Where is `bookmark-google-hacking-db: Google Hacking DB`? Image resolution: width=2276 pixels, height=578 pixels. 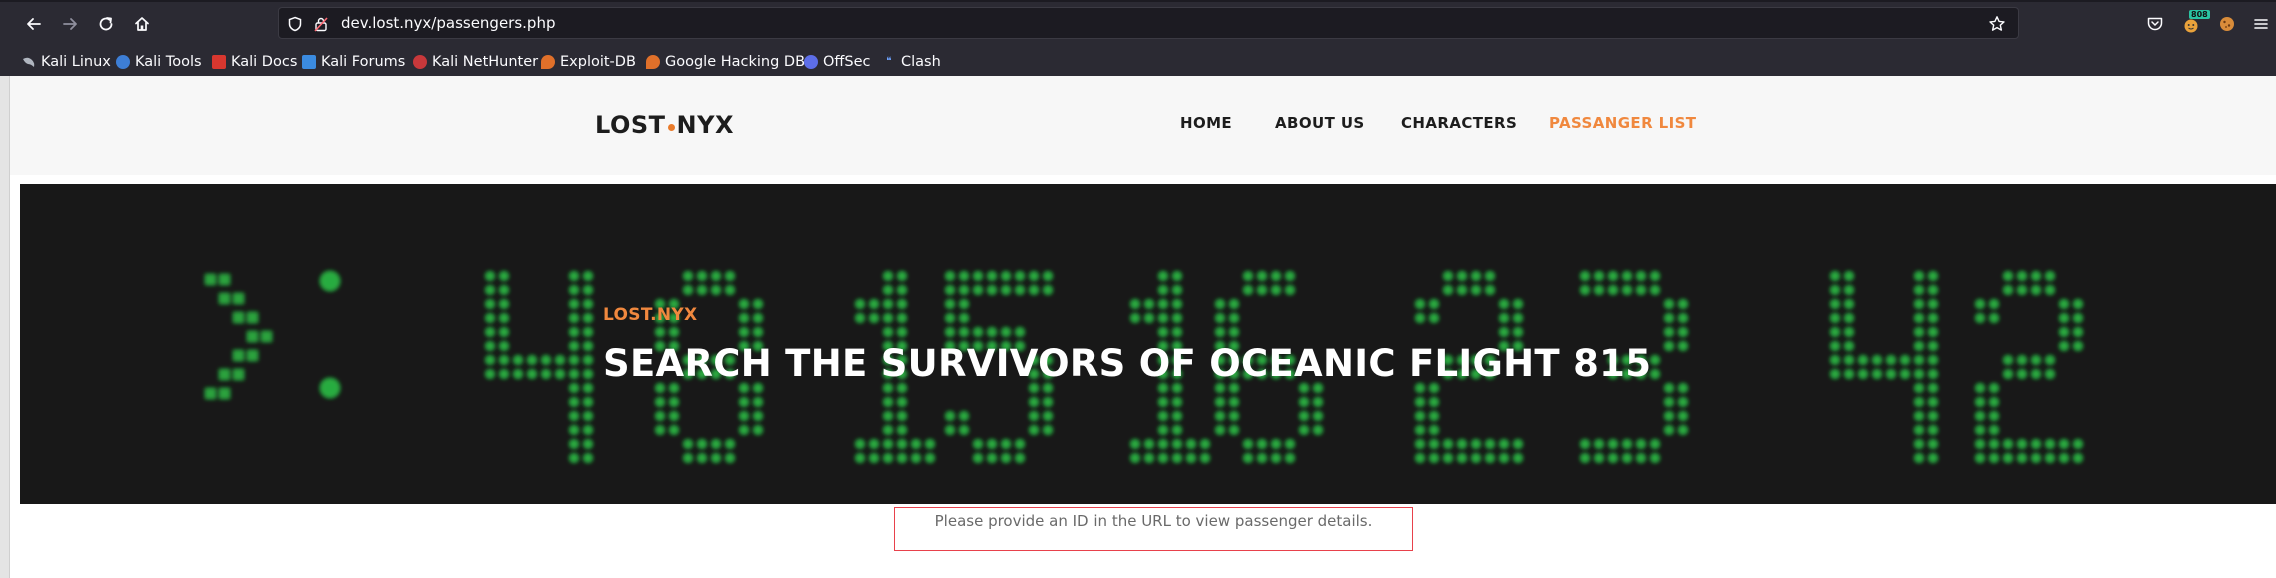
bookmark-google-hacking-db: Google Hacking DB is located at coordinates (725, 62).